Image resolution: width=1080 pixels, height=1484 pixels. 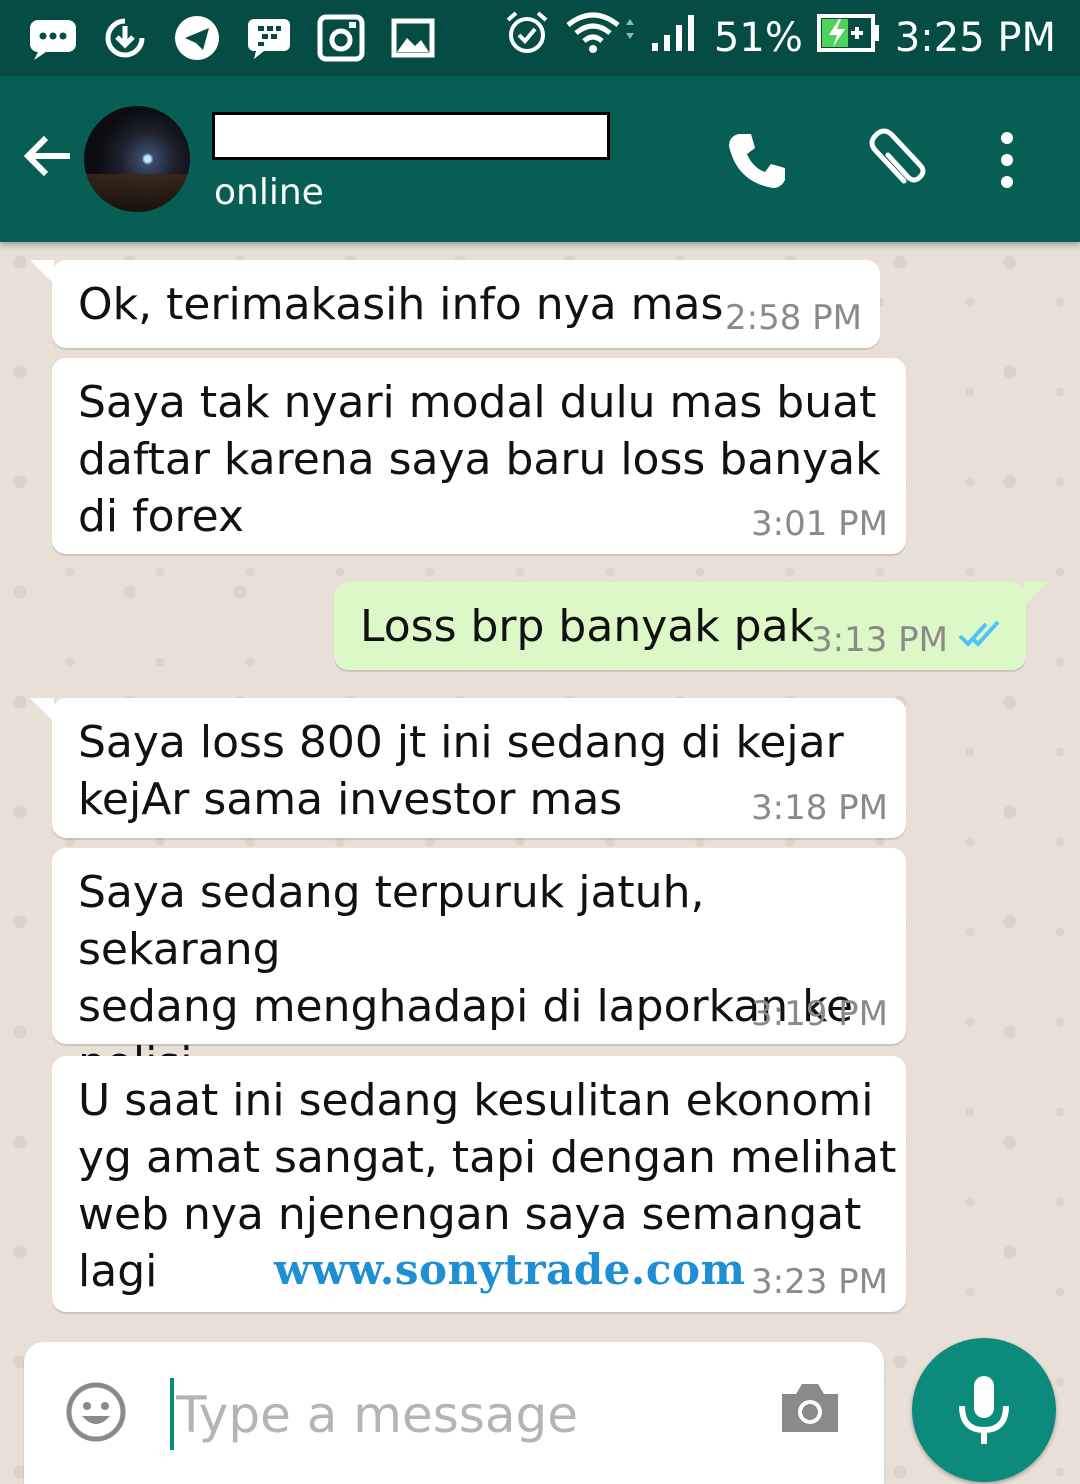 What do you see at coordinates (819, 1282) in the screenshot?
I see `message-time: 3:23 PM` at bounding box center [819, 1282].